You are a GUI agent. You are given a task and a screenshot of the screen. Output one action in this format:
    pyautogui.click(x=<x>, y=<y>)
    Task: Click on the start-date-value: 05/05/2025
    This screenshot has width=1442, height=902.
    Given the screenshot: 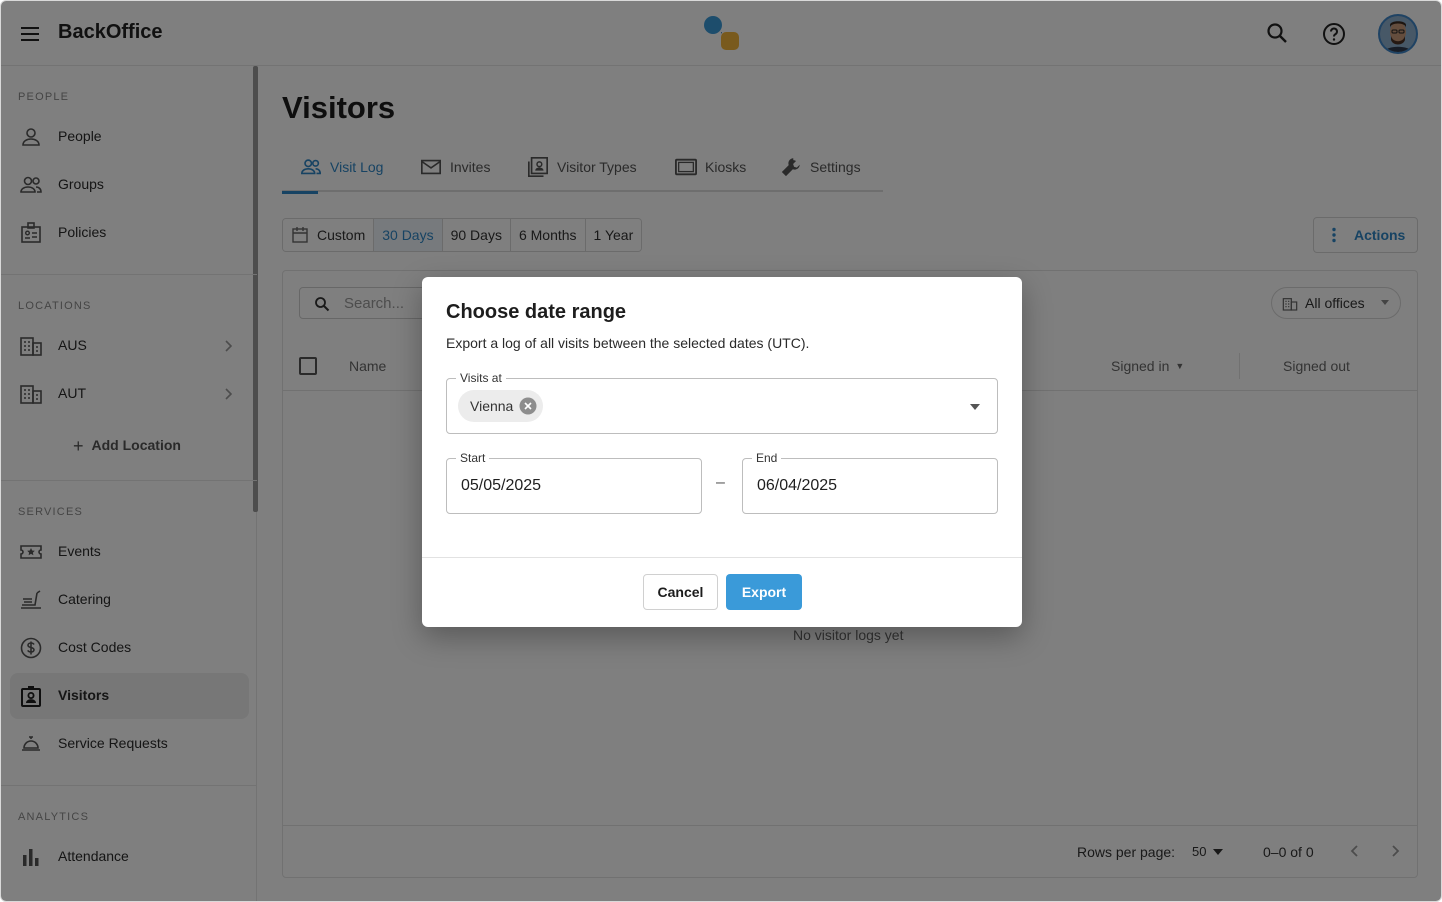 What is the action you would take?
    pyautogui.click(x=501, y=485)
    